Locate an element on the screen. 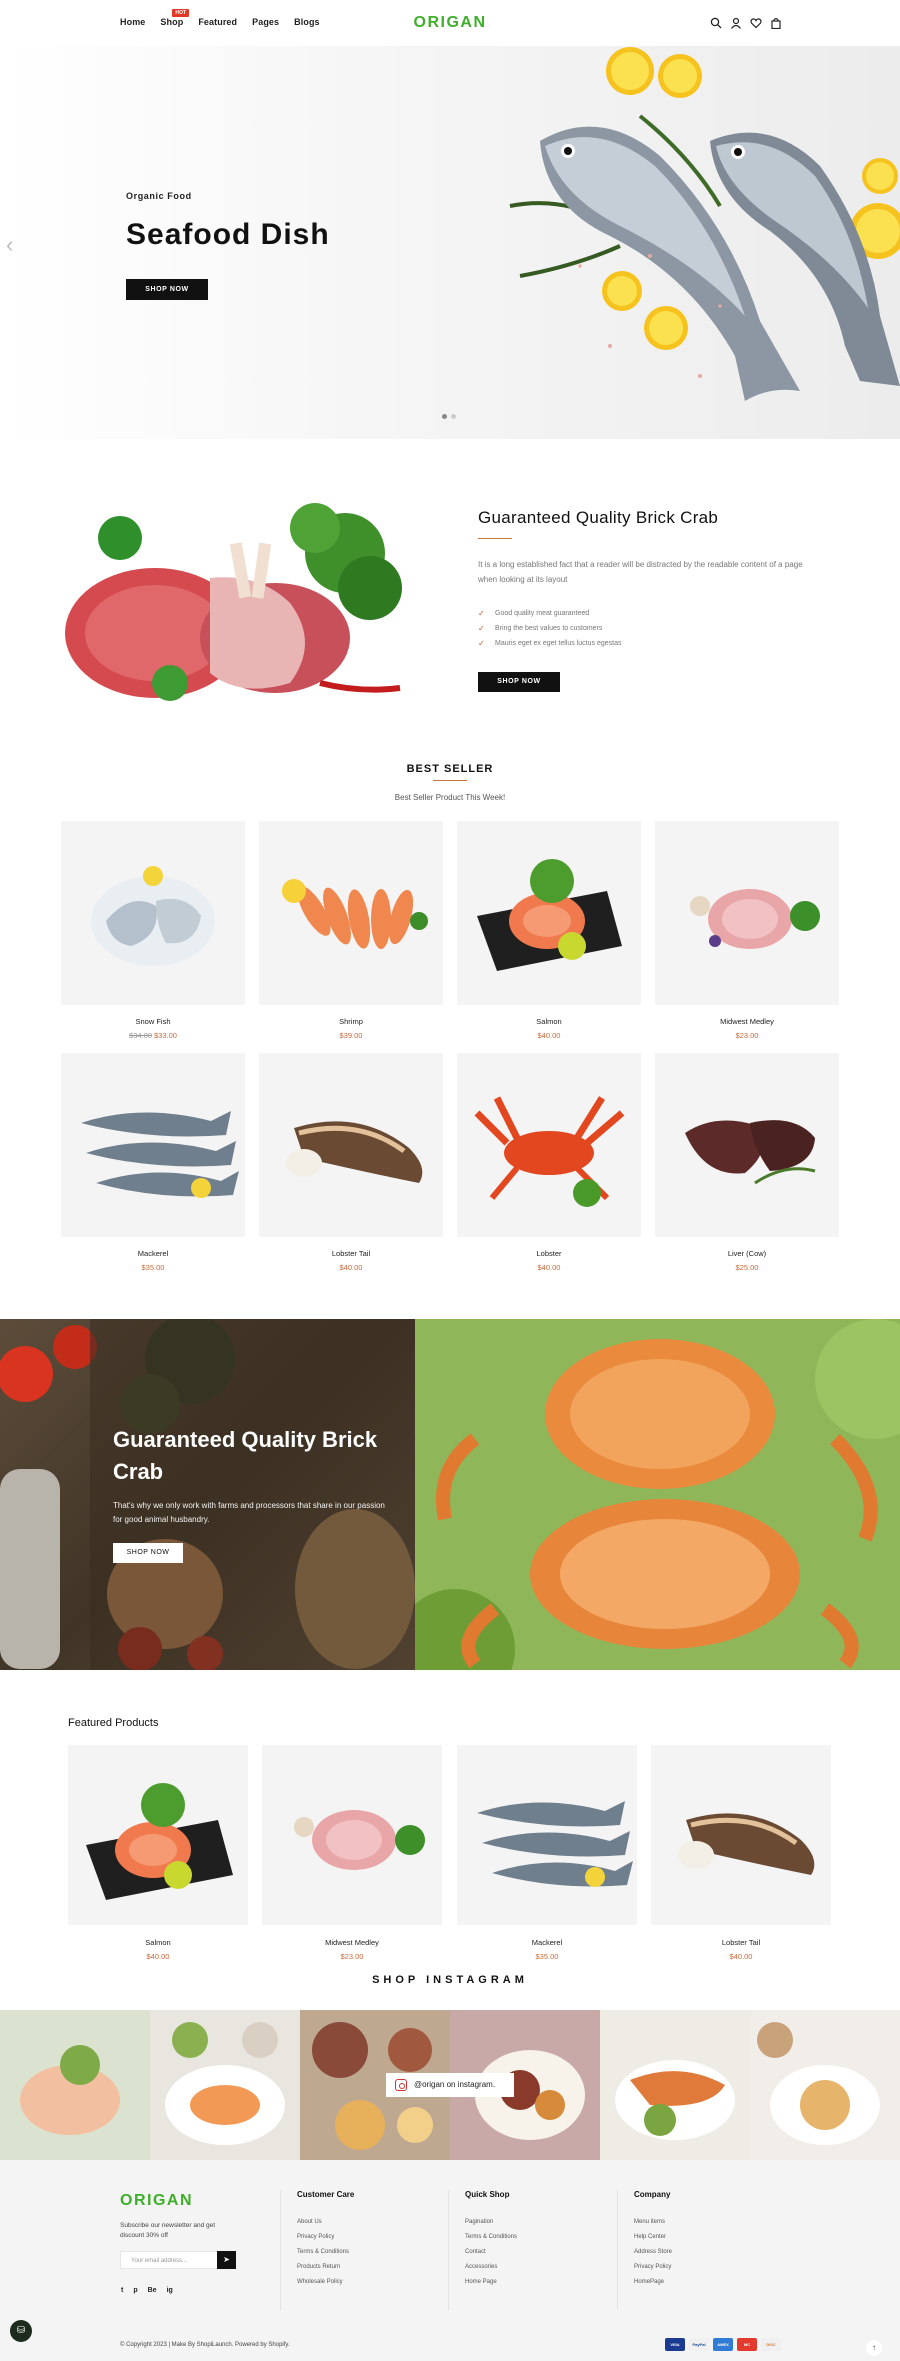 The height and width of the screenshot is (2361, 900). search-icon is located at coordinates (716, 22).